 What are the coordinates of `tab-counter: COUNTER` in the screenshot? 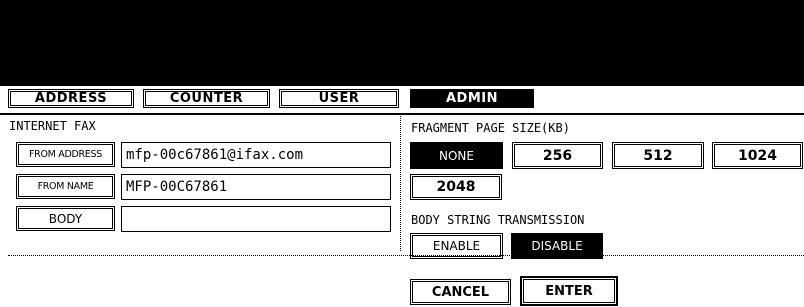 It's located at (206, 98).